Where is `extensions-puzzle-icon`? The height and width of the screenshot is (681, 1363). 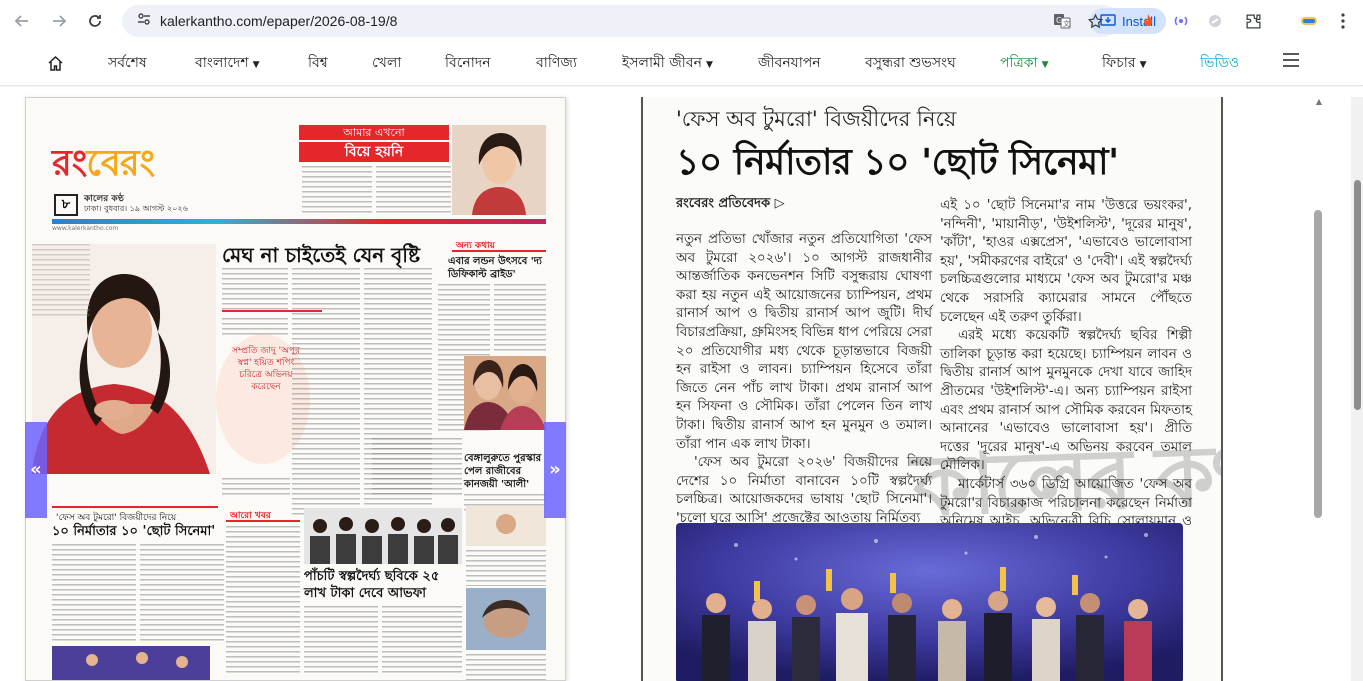 extensions-puzzle-icon is located at coordinates (1253, 21).